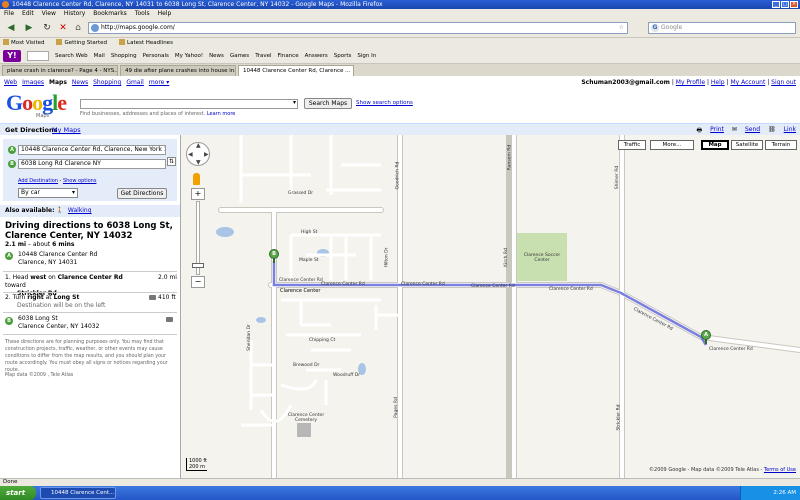 Image resolution: width=800 pixels, height=500 pixels. What do you see at coordinates (60, 210) in the screenshot?
I see `walking-icon: 🚶` at bounding box center [60, 210].